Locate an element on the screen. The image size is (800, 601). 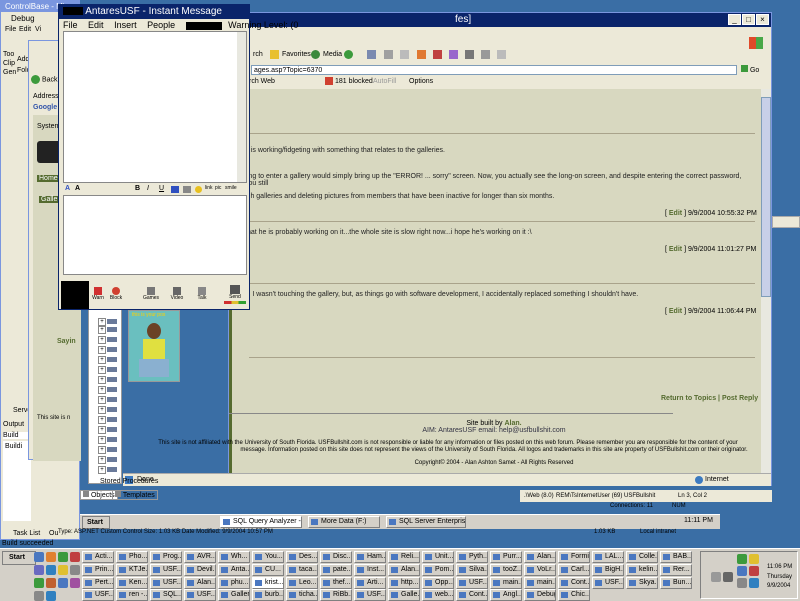
ie-close-button: × is located at coordinates (762, 19).